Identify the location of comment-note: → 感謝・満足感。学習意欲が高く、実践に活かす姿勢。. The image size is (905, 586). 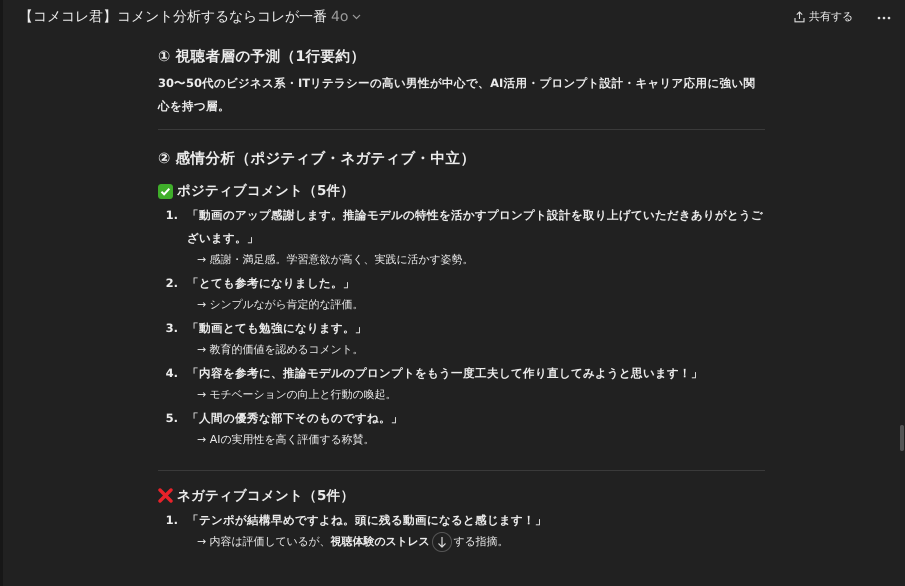
(335, 260).